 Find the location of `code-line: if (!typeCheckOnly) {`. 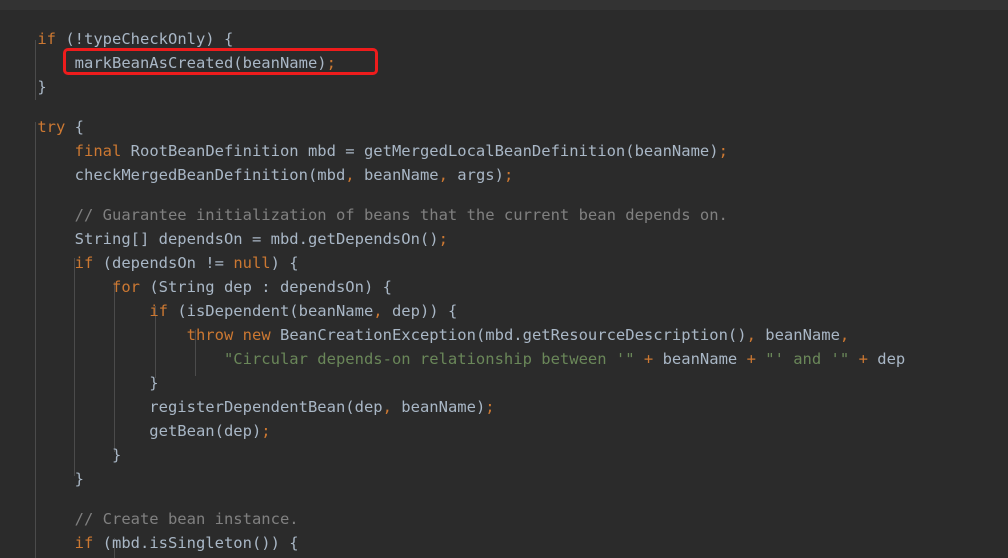

code-line: if (!typeCheckOnly) { is located at coordinates (116, 39).